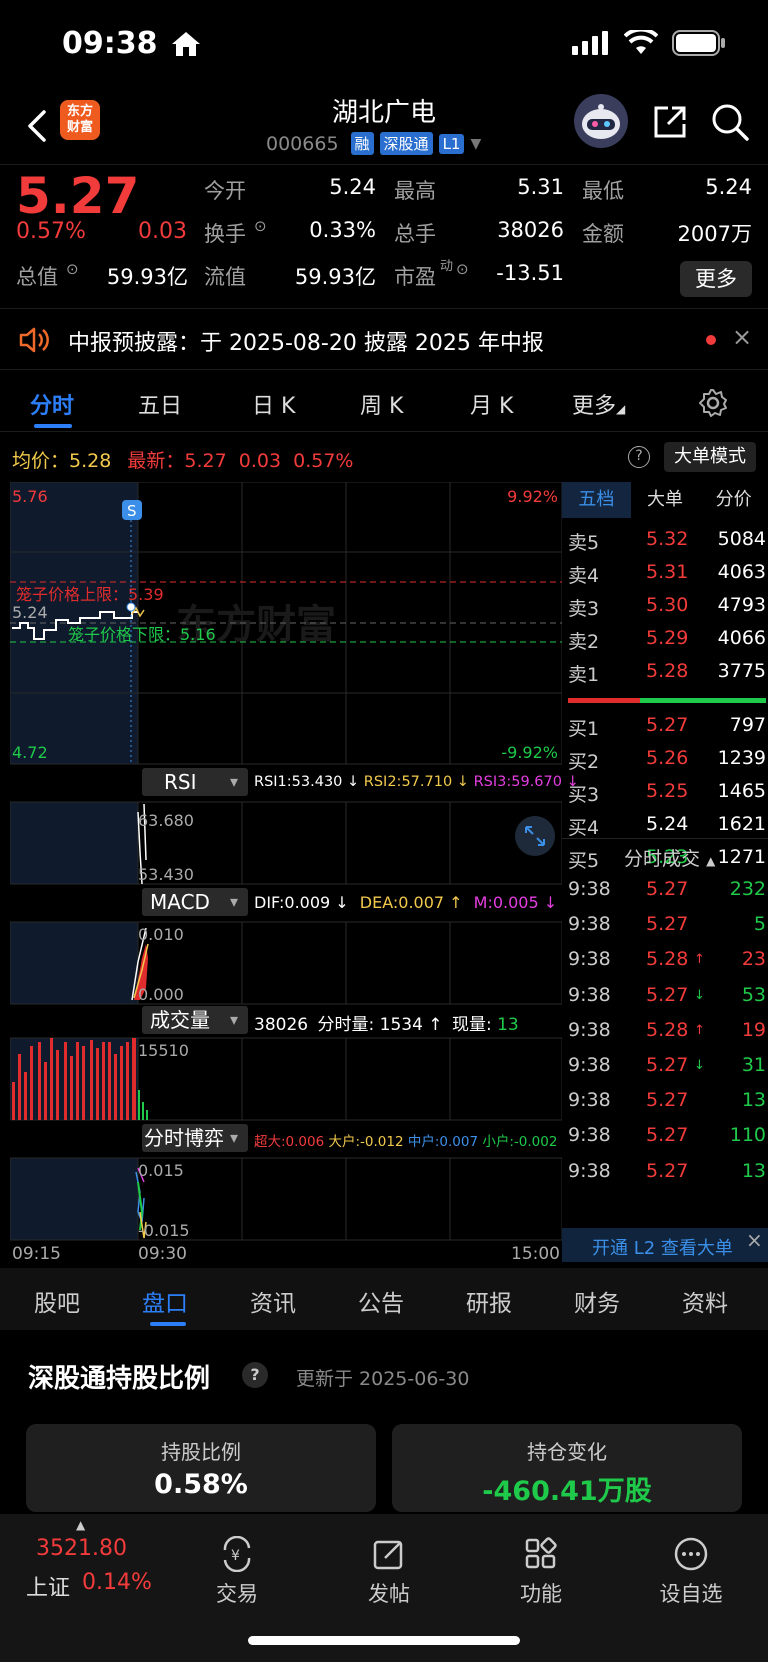 Image resolution: width=768 pixels, height=1662 pixels. I want to click on tab-big-order: 大单, so click(665, 500).